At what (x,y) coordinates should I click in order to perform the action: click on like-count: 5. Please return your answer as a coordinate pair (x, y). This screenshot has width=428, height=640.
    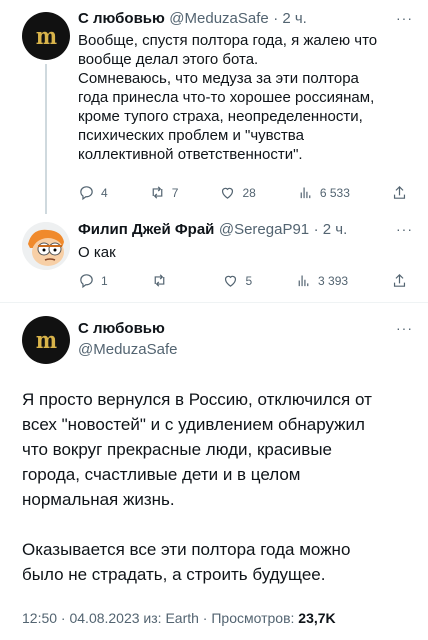
    Looking at the image, I should click on (249, 280).